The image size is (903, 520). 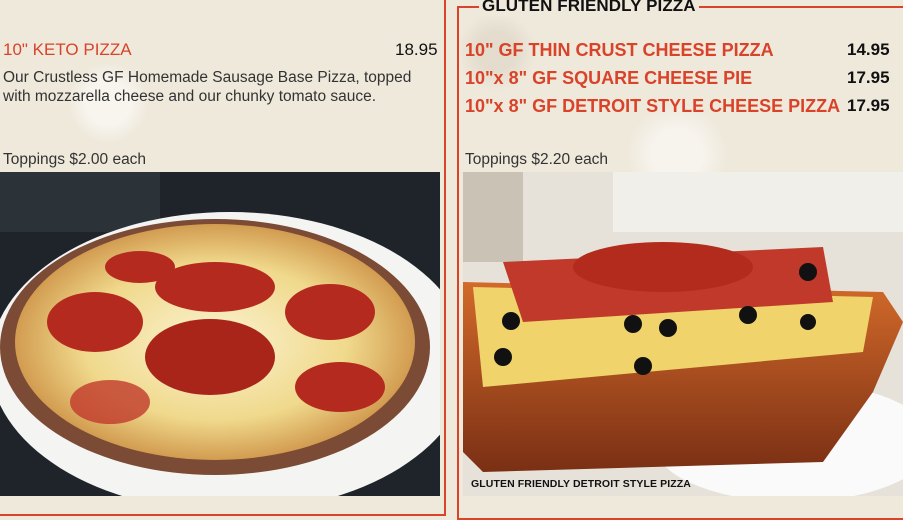 I want to click on gf-square-pie-title: 10"x 8" GF SQUARE CHEESE PIE, so click(x=609, y=78).